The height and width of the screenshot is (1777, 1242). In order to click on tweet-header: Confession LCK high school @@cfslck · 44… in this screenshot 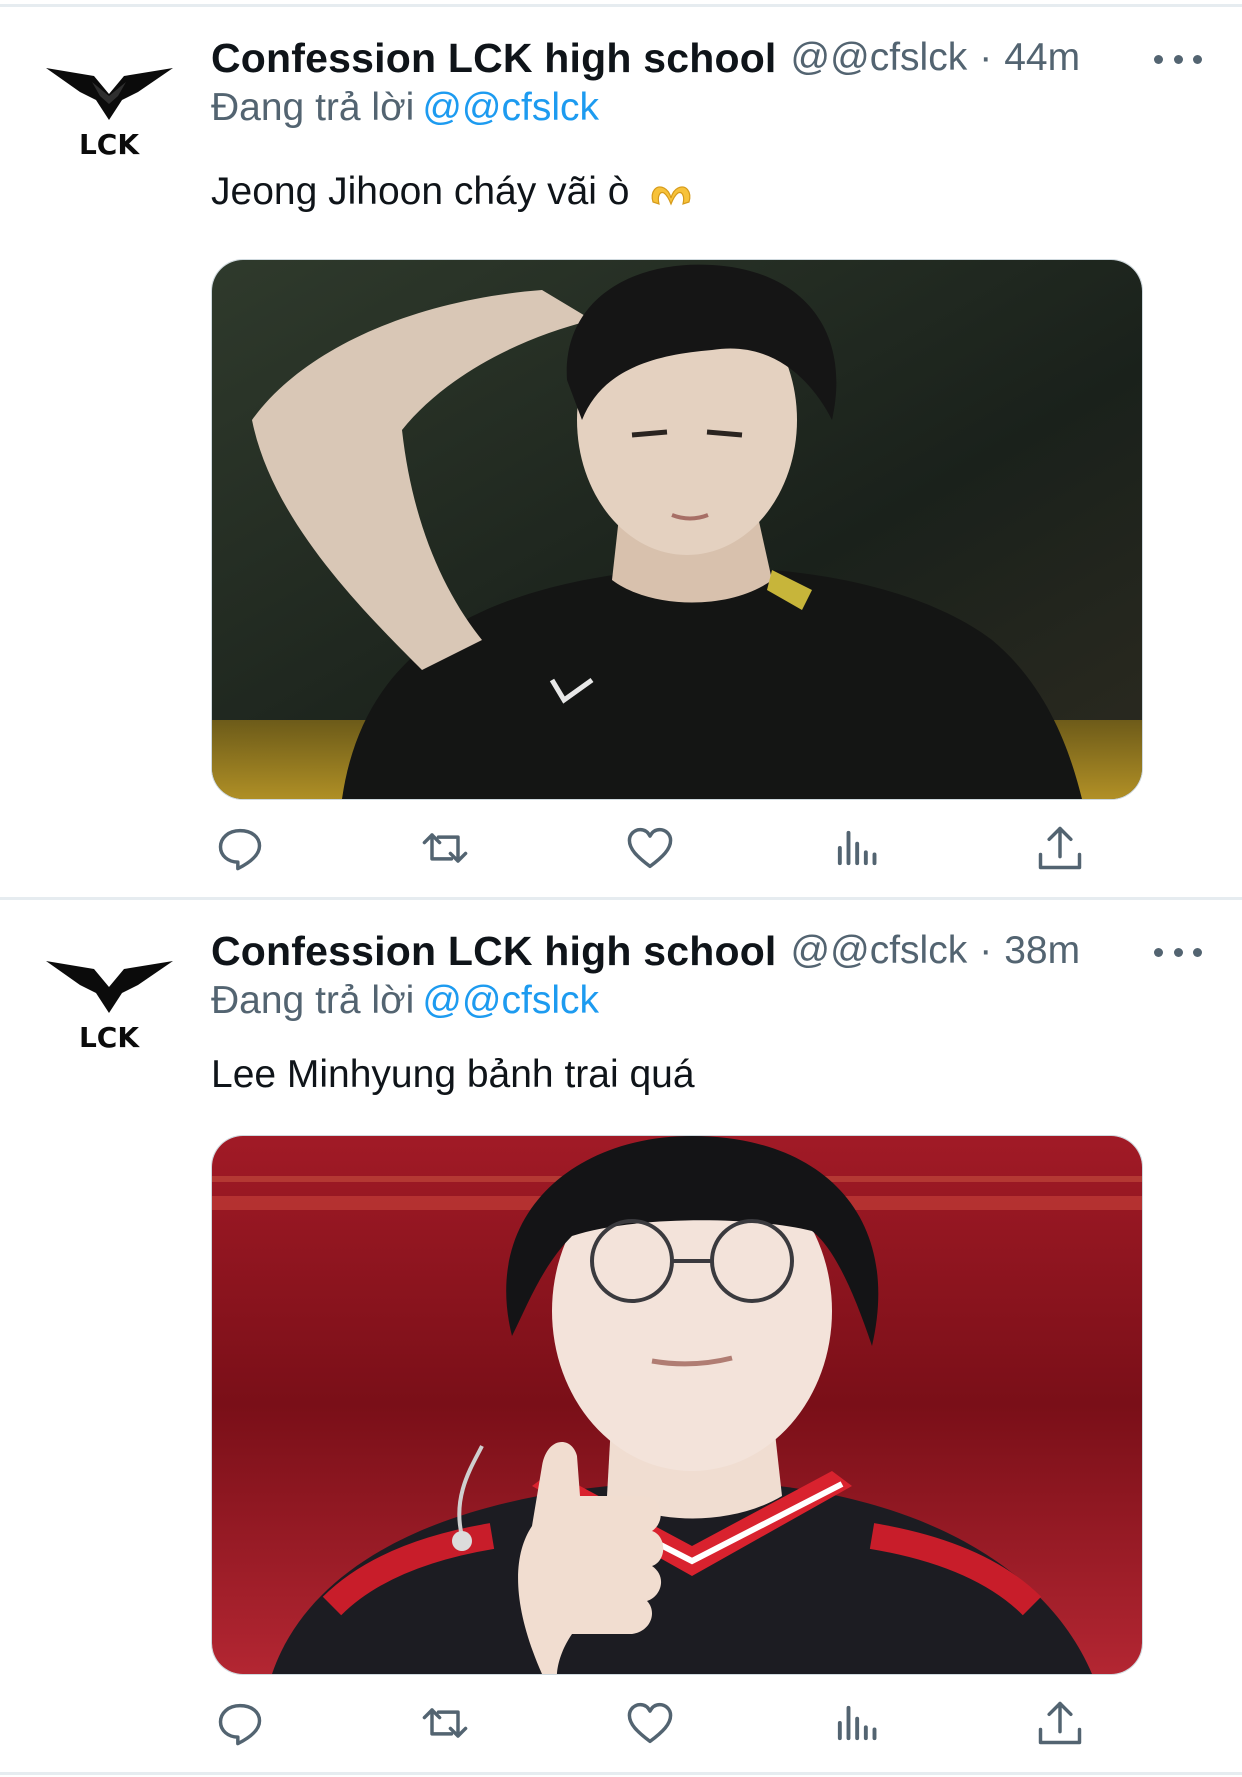, I will do `click(706, 58)`.